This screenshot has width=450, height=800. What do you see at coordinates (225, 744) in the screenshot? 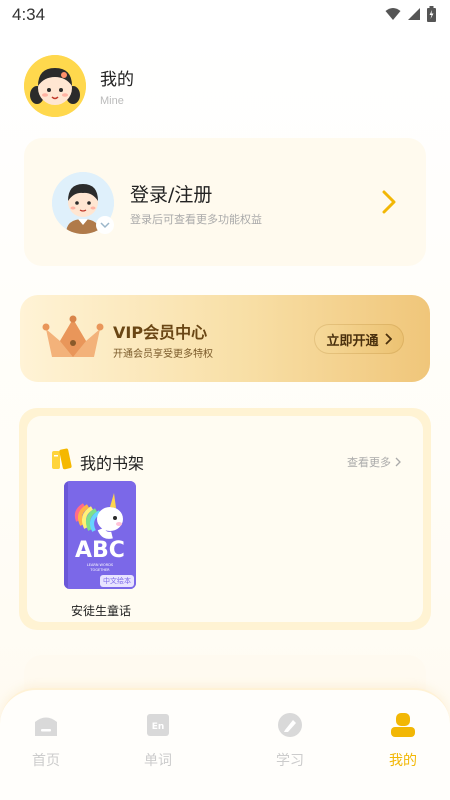
I see `tab-bar: 首页 En 单词 学习 我的` at bounding box center [225, 744].